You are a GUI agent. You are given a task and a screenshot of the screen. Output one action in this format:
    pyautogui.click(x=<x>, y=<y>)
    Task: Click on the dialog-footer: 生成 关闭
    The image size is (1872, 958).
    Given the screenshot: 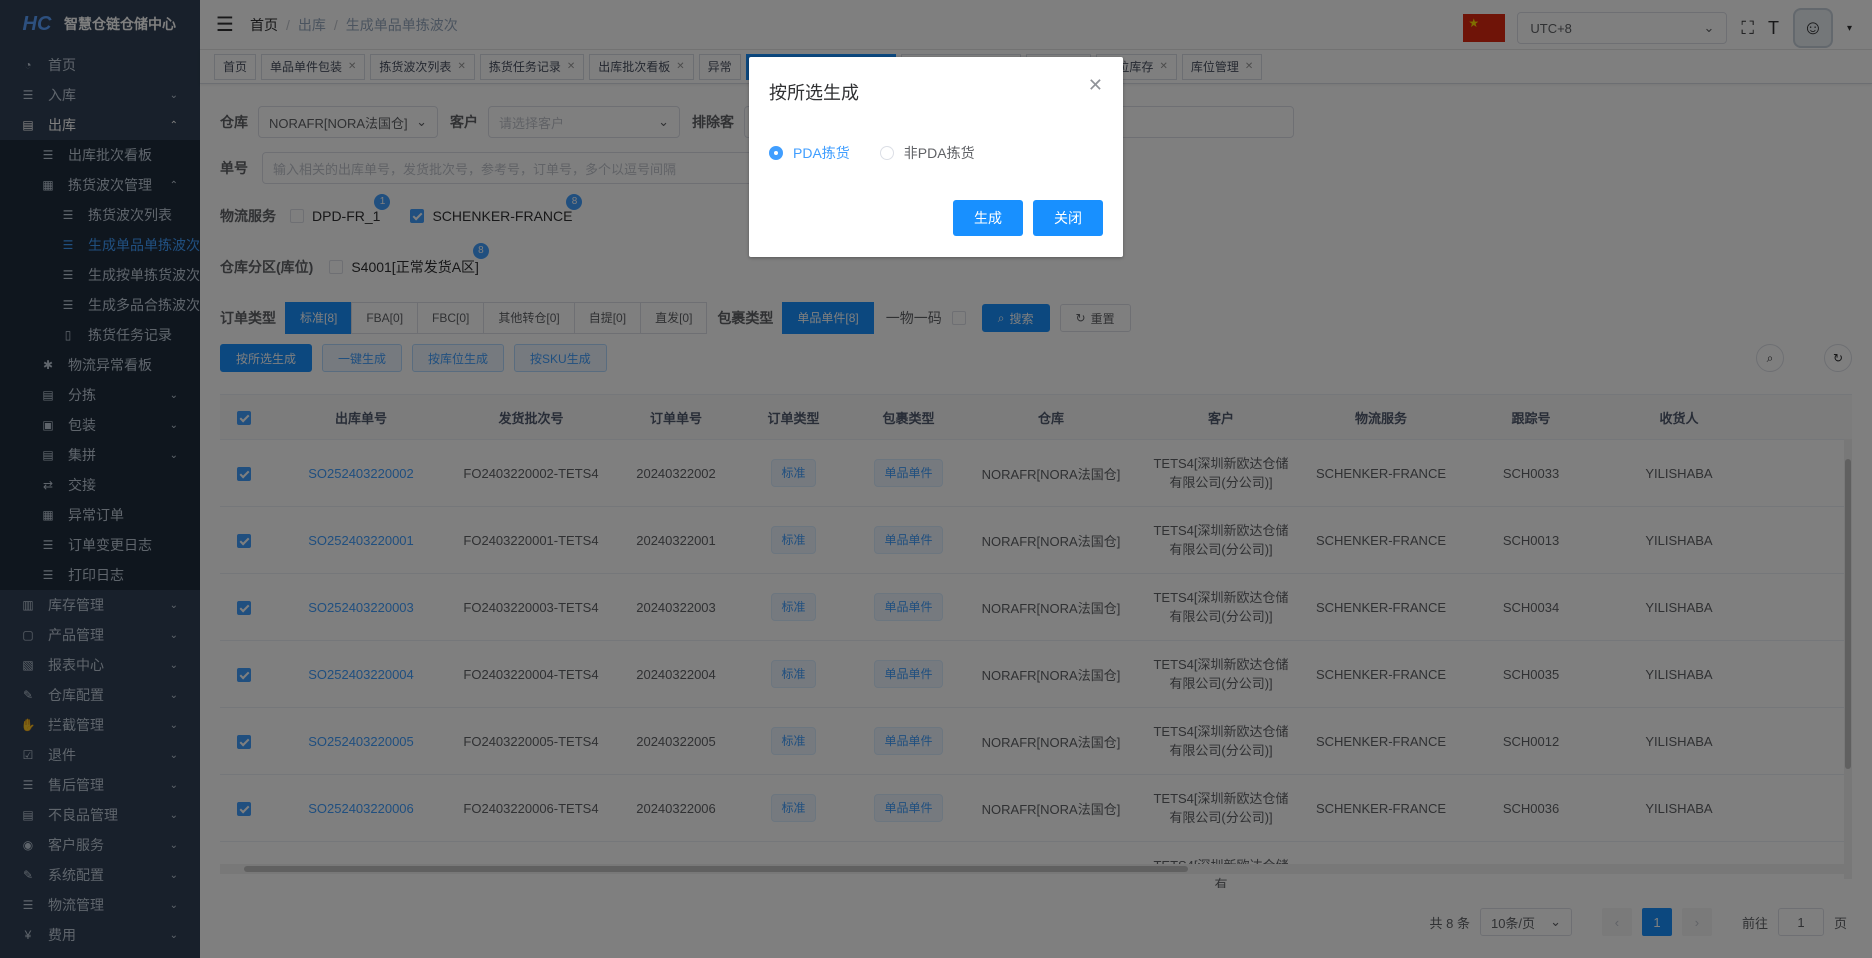 What is the action you would take?
    pyautogui.click(x=1023, y=218)
    